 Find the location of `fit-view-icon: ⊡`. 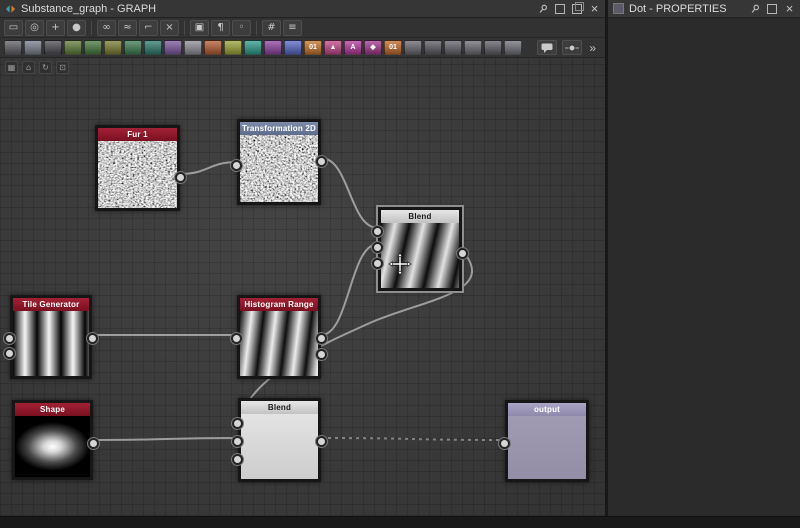

fit-view-icon: ⊡ is located at coordinates (62, 67).